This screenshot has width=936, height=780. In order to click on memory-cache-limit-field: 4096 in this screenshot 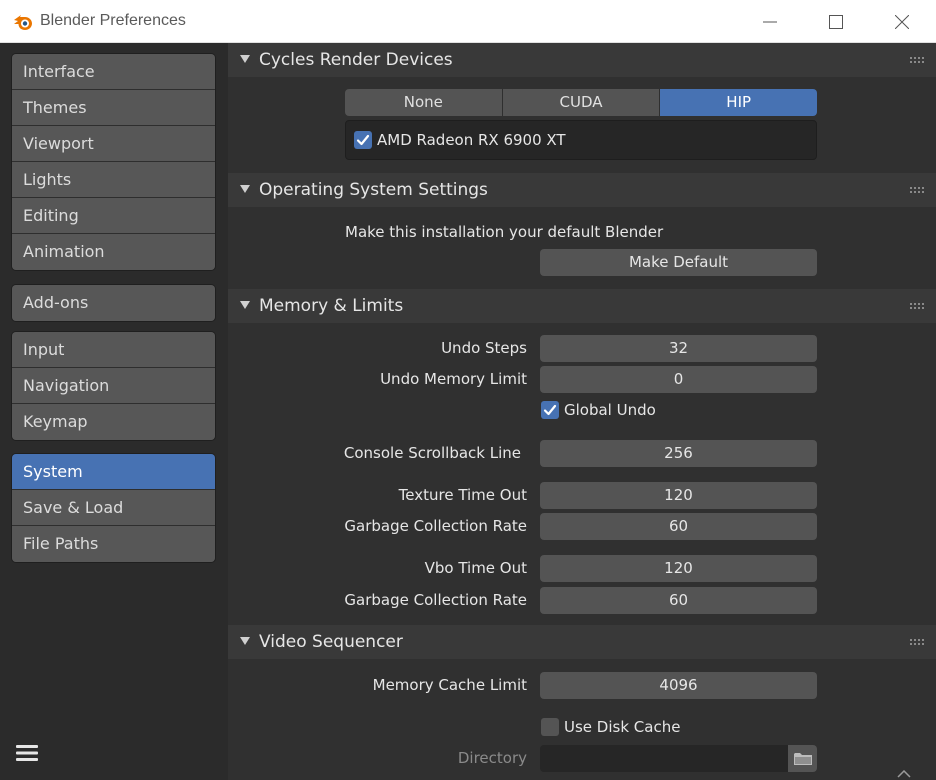, I will do `click(678, 685)`.